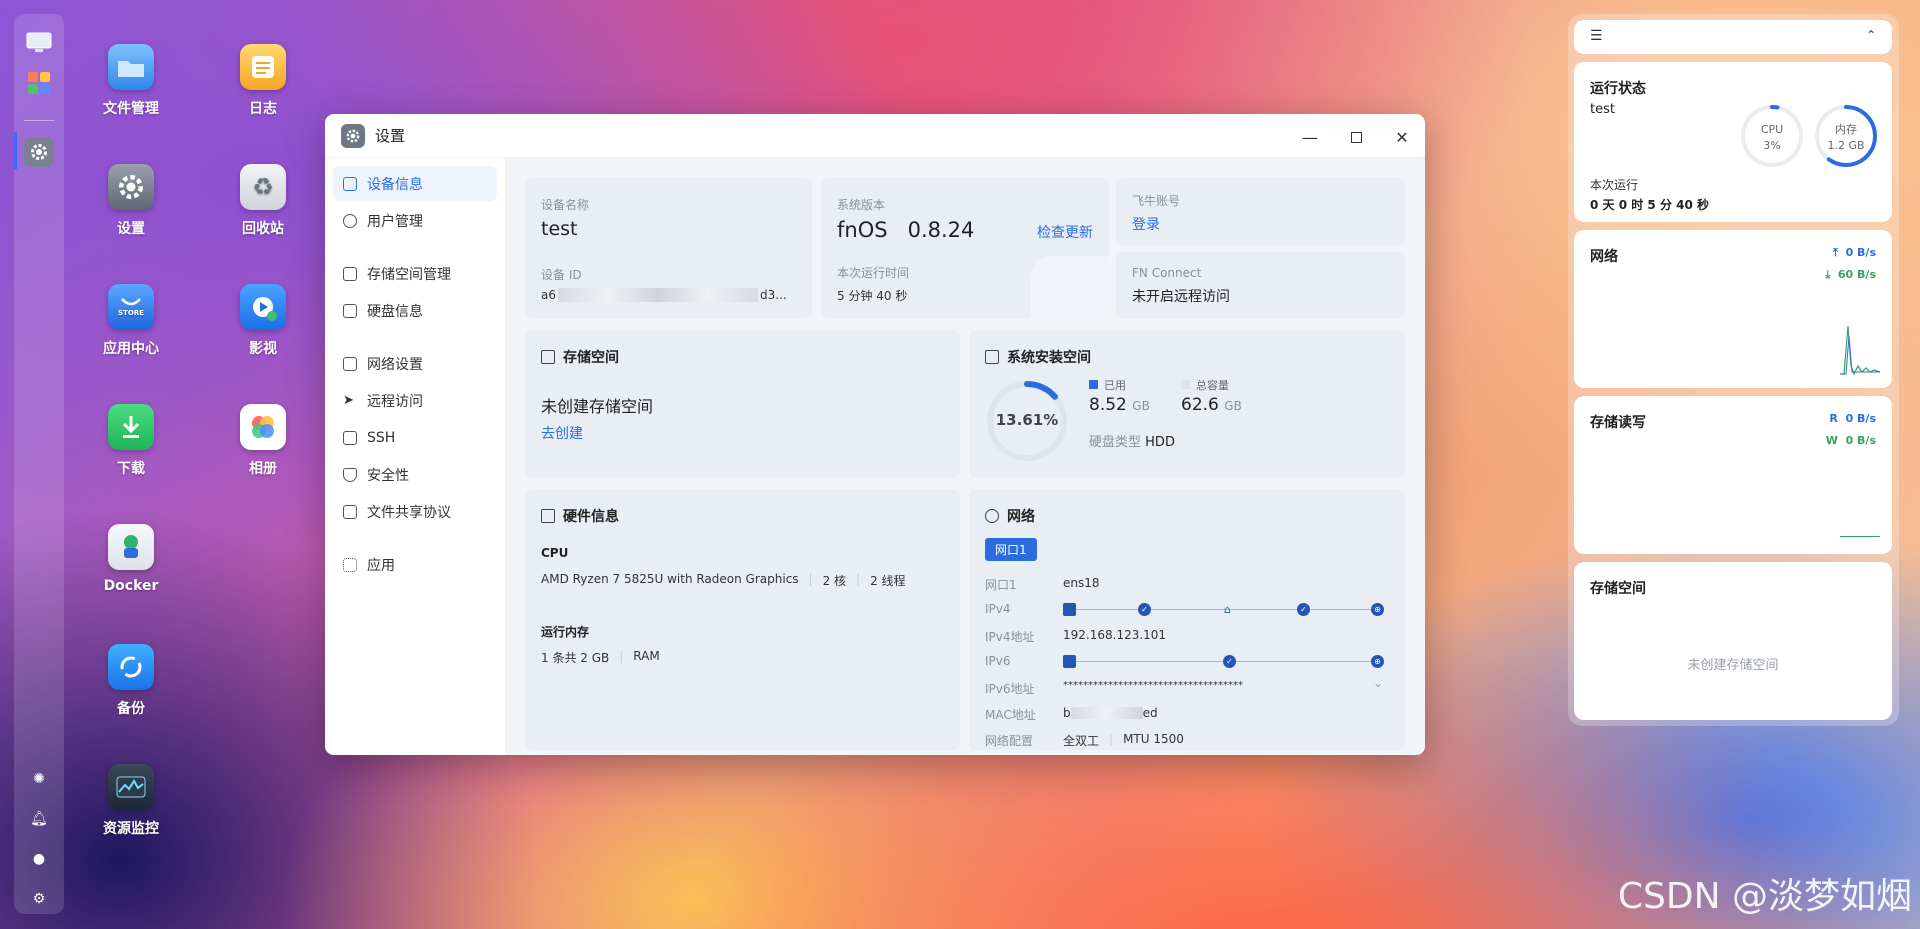 The image size is (1920, 929). Describe the element at coordinates (1146, 224) in the screenshot. I see `login-link: 登录` at that location.